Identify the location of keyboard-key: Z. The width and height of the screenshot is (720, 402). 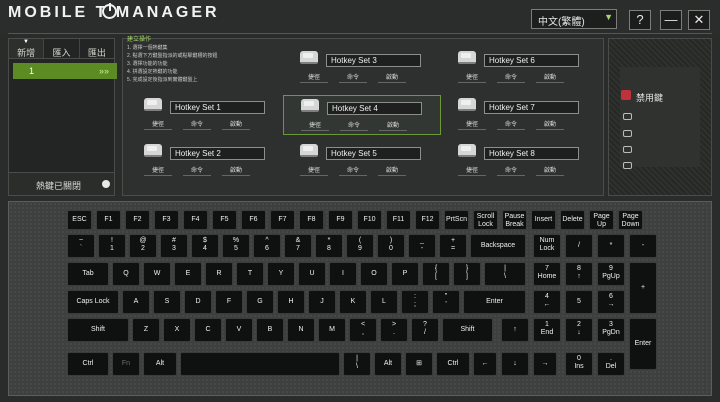
(146, 330).